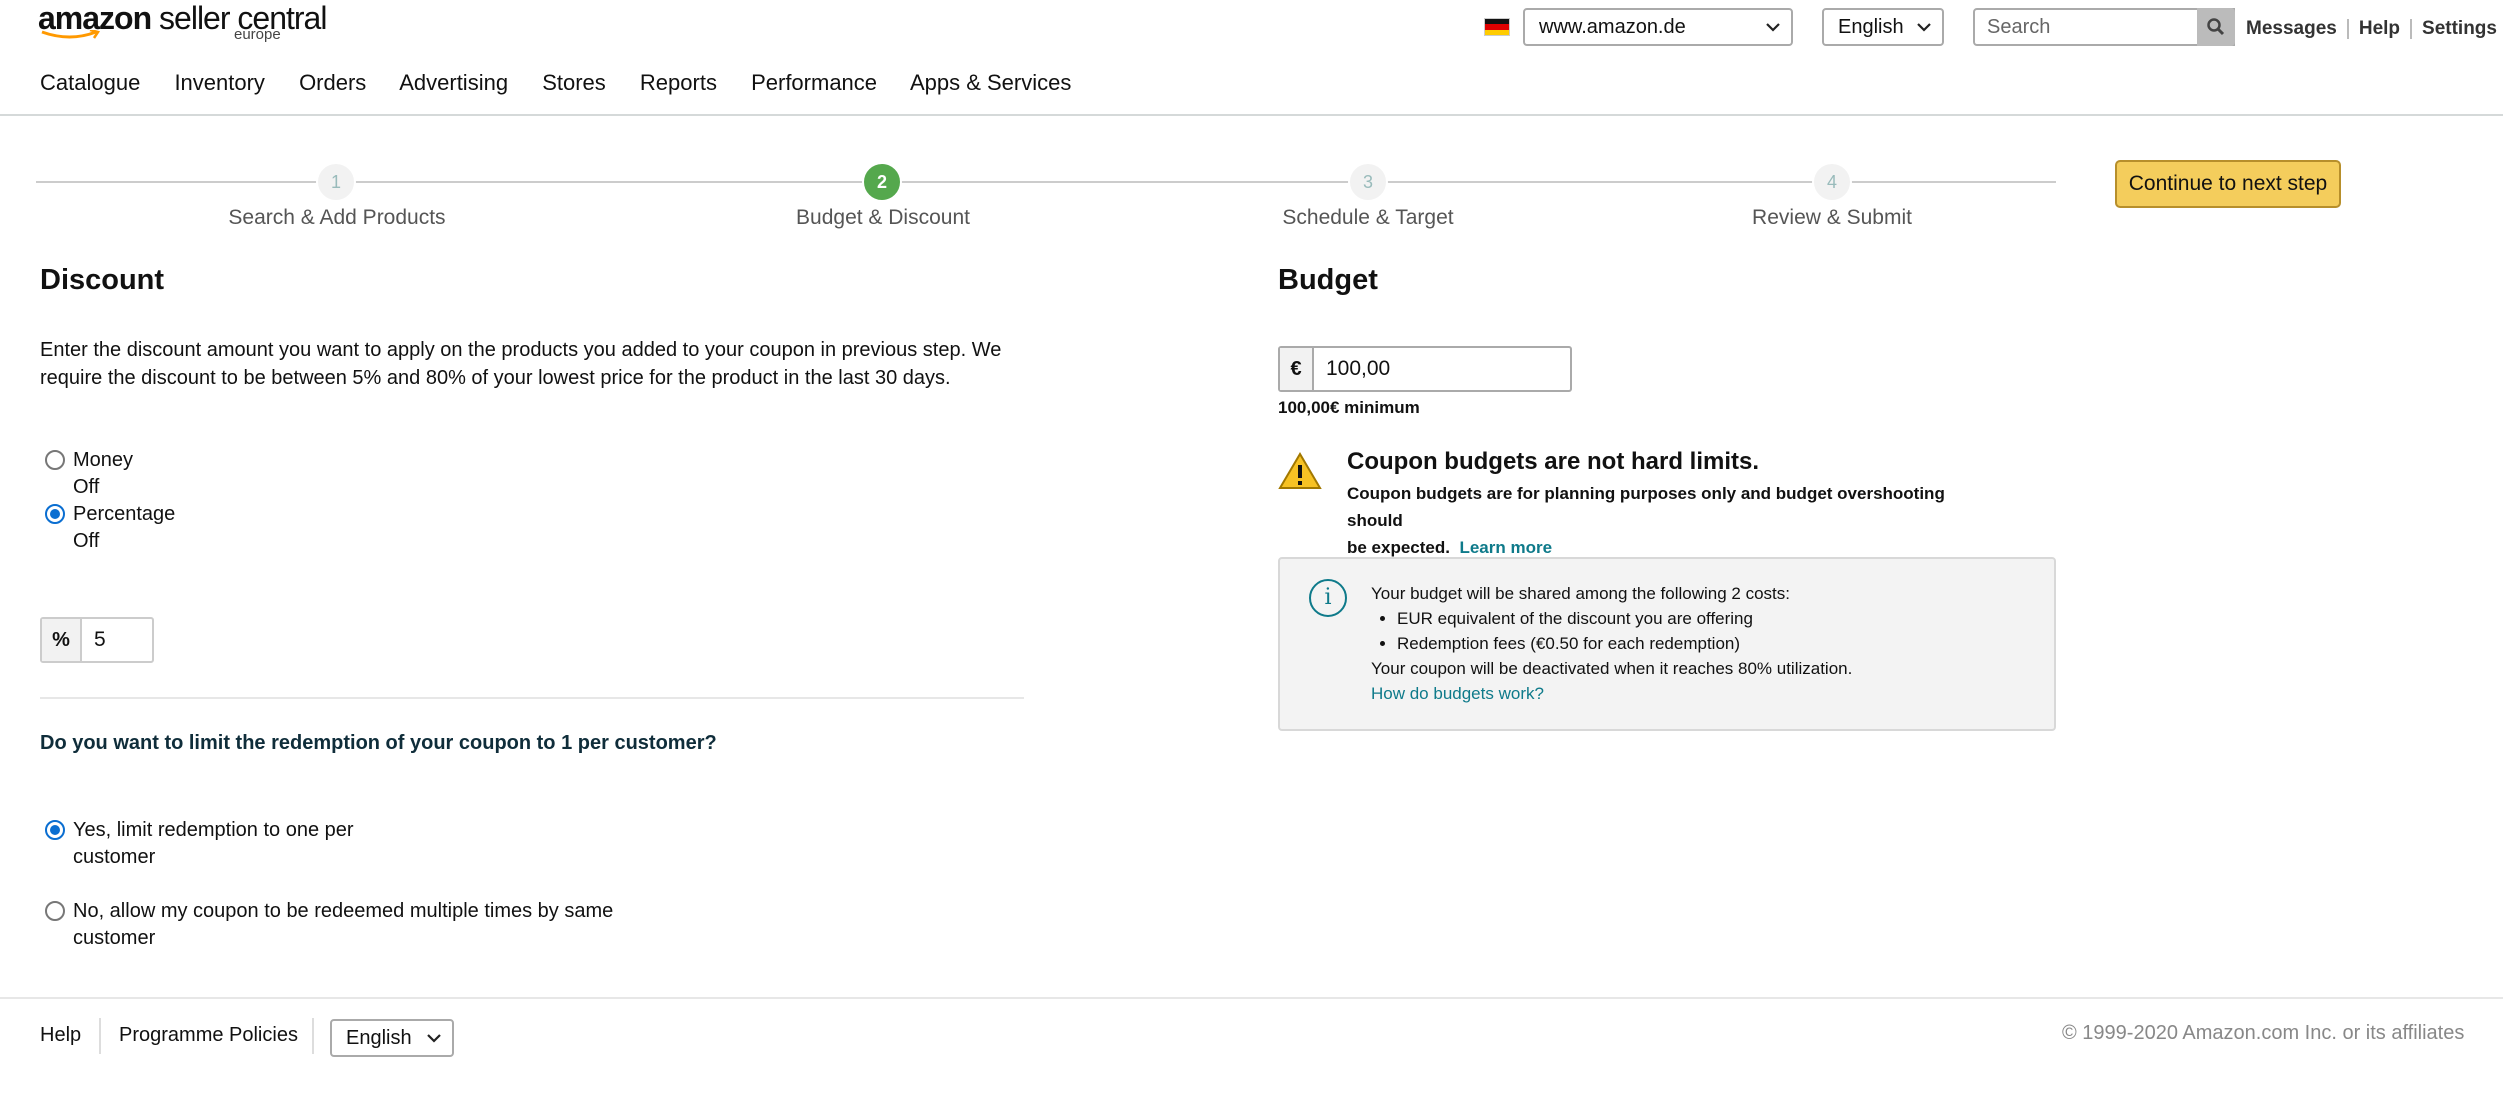 This screenshot has height=1106, width=2503. Describe the element at coordinates (1368, 182) in the screenshot. I see `step-3-dot: 3` at that location.